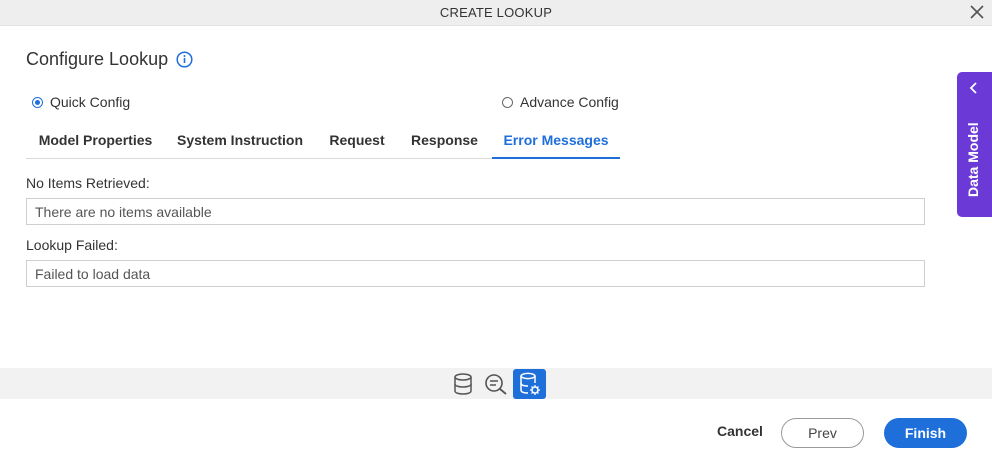 The width and height of the screenshot is (992, 451). I want to click on cancel-button: Cancel, so click(740, 431).